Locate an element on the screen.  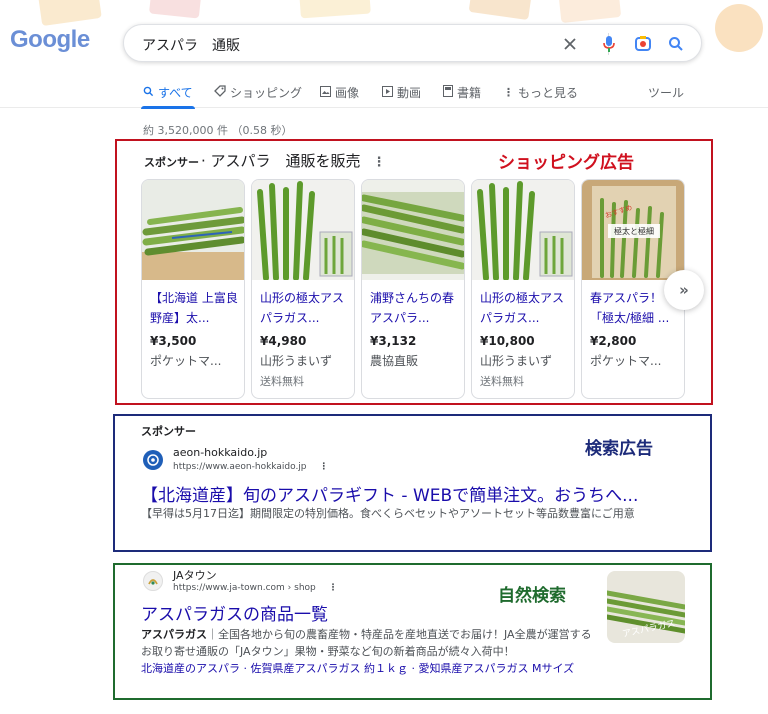
tools-label: ツール is located at coordinates (666, 93).